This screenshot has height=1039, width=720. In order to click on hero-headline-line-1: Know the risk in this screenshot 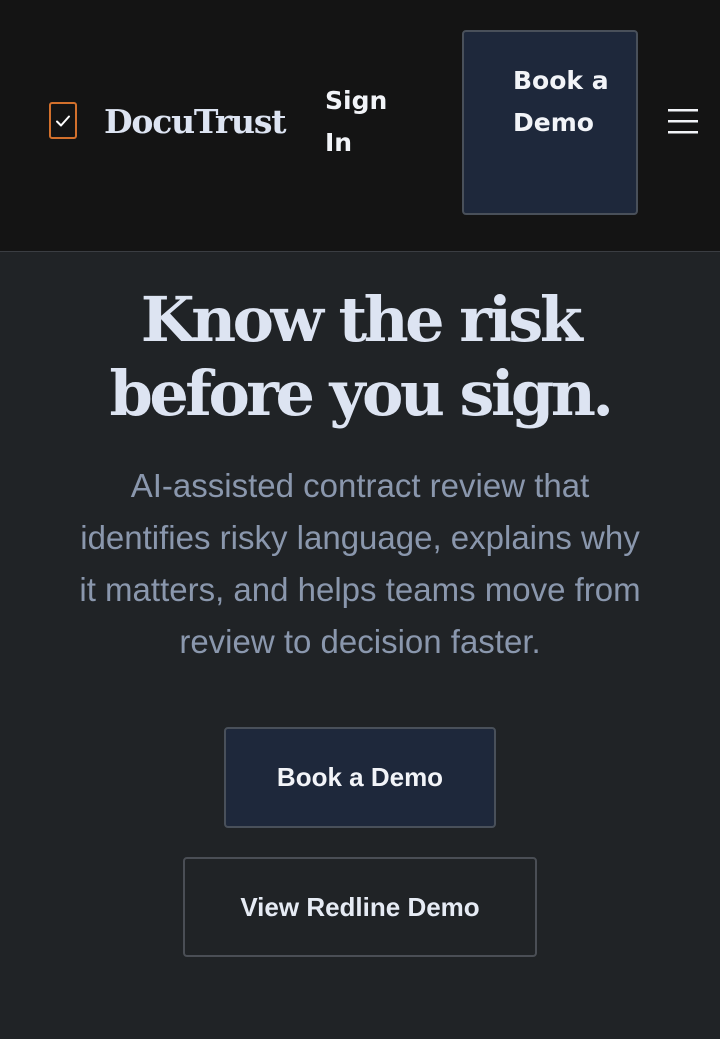, I will do `click(361, 319)`.